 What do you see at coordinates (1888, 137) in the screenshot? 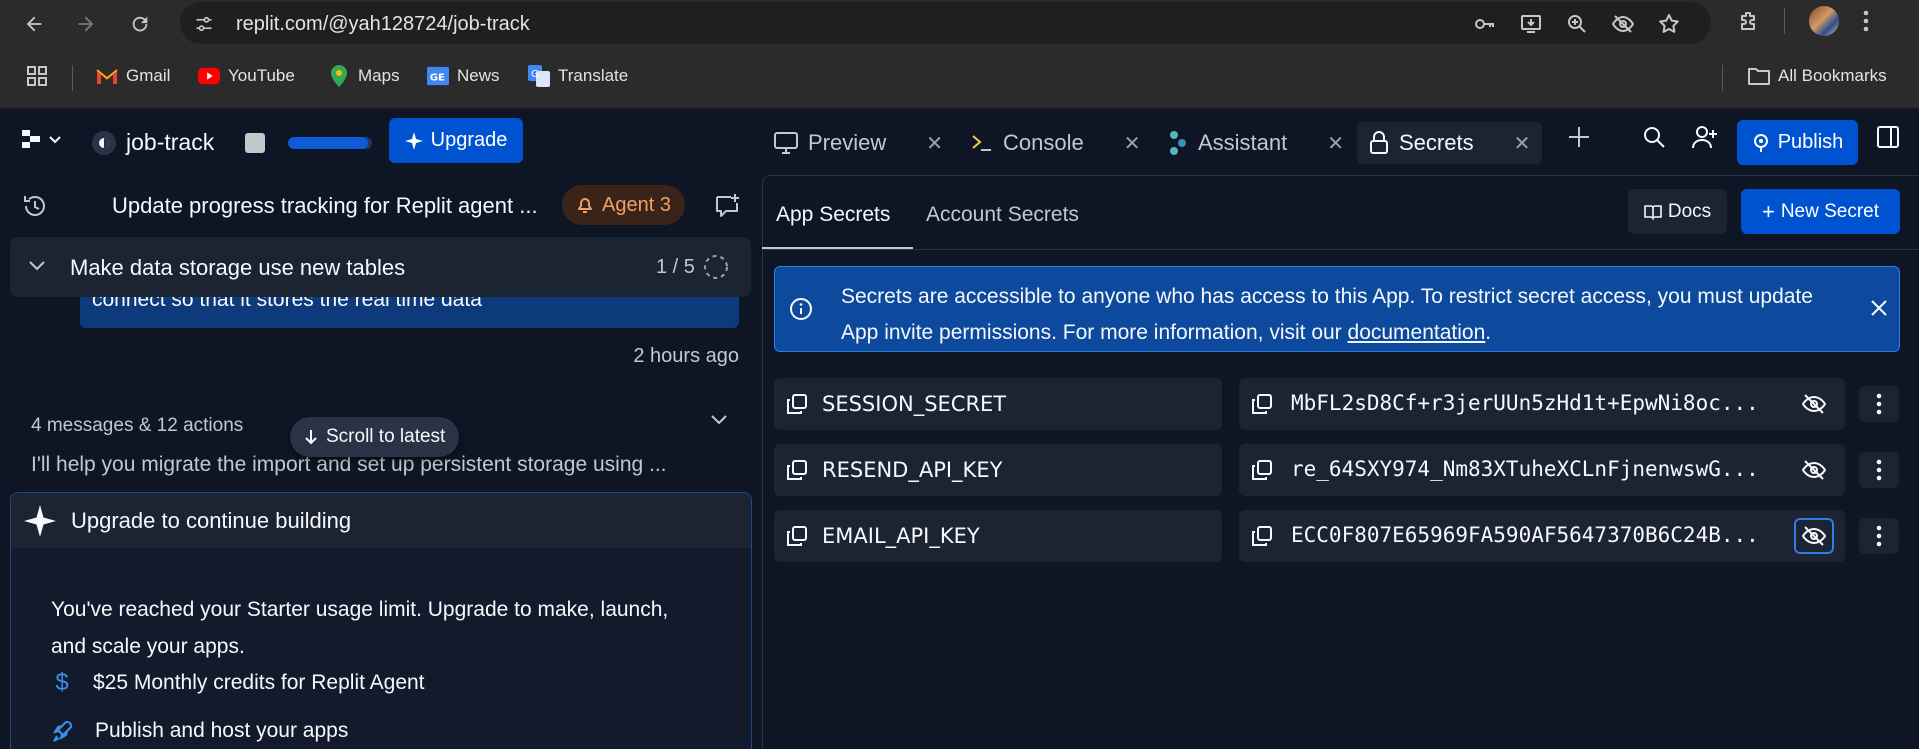
I see `toggle-panel-icon` at bounding box center [1888, 137].